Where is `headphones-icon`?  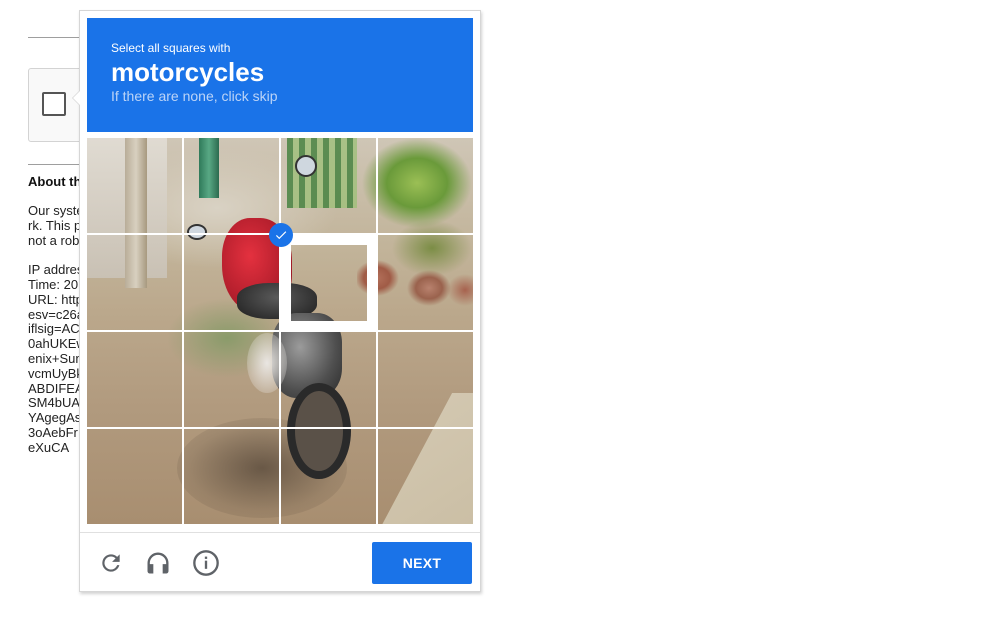 headphones-icon is located at coordinates (158, 563).